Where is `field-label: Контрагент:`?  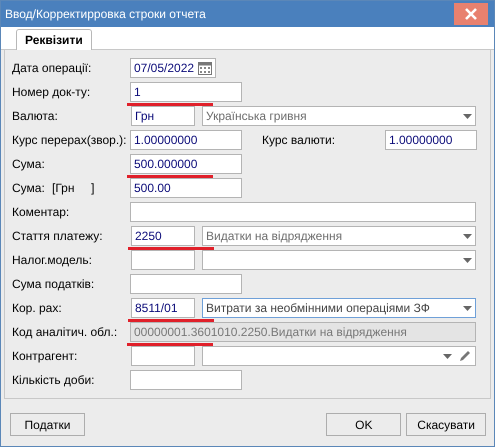 field-label: Контрагент: is located at coordinates (45, 356).